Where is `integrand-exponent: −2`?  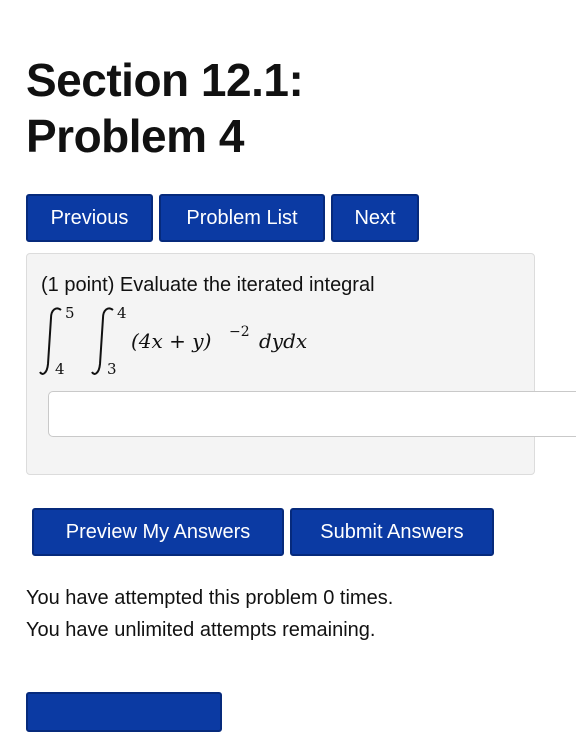 integrand-exponent: −2 is located at coordinates (239, 332).